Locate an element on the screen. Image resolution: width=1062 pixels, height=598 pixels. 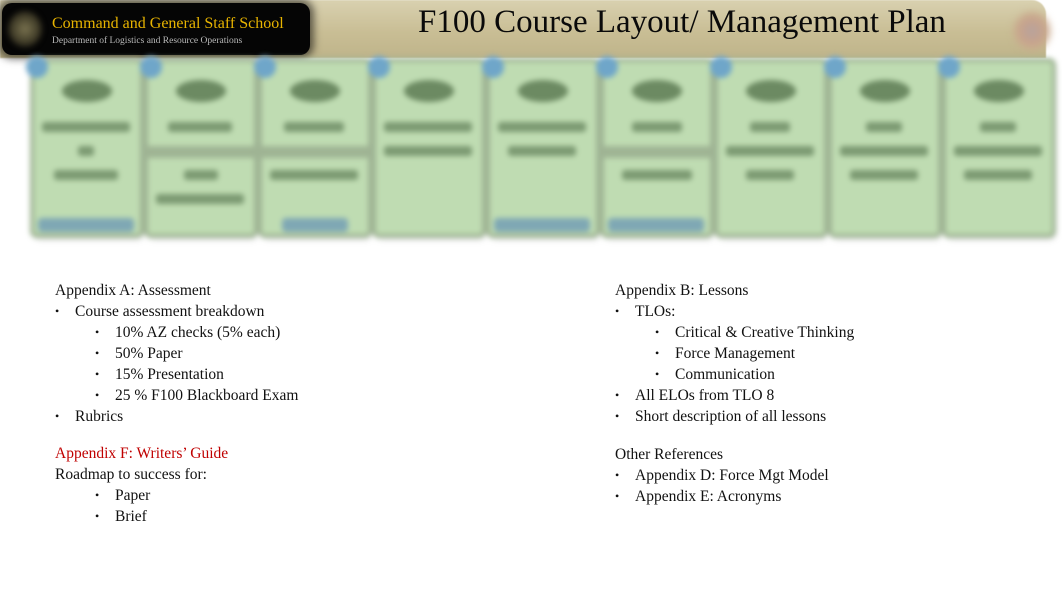
list-subitem: Brief is located at coordinates (176, 516).